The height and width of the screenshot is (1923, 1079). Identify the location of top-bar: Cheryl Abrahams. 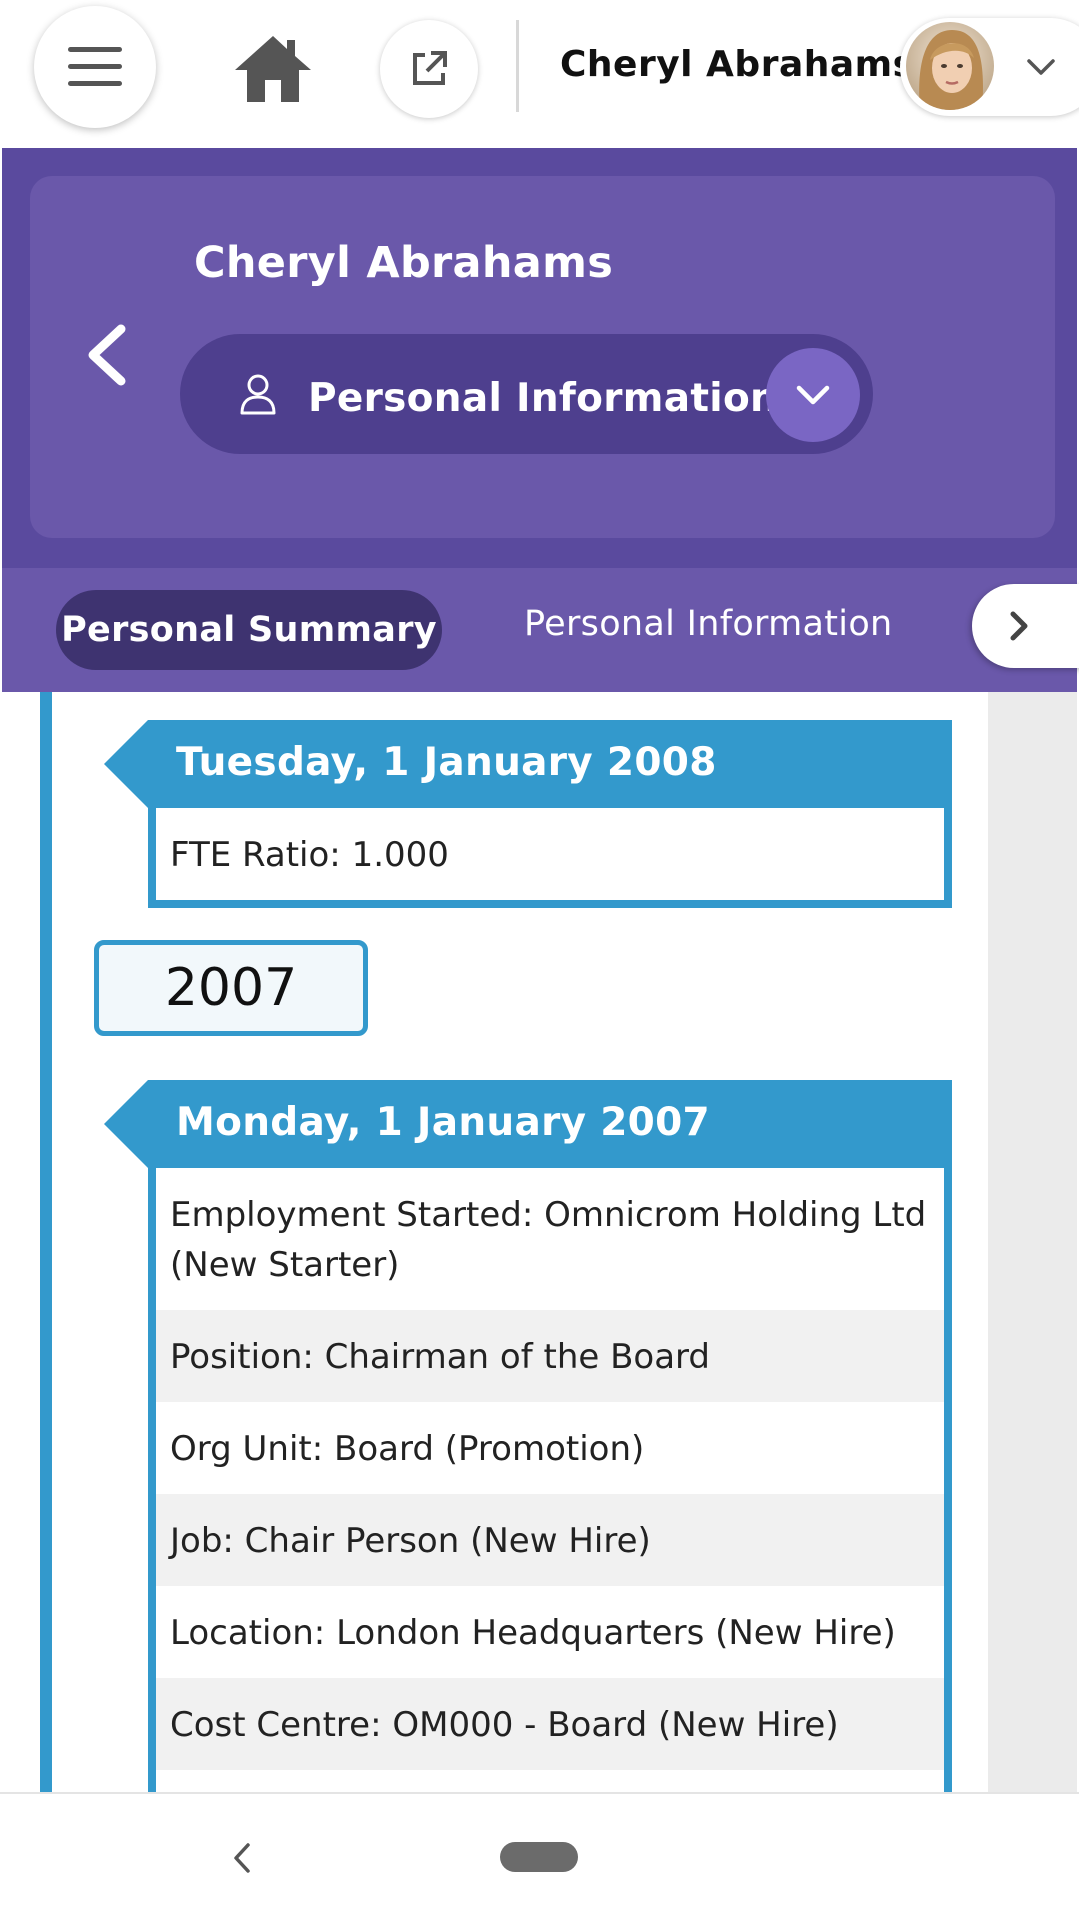
(539, 74).